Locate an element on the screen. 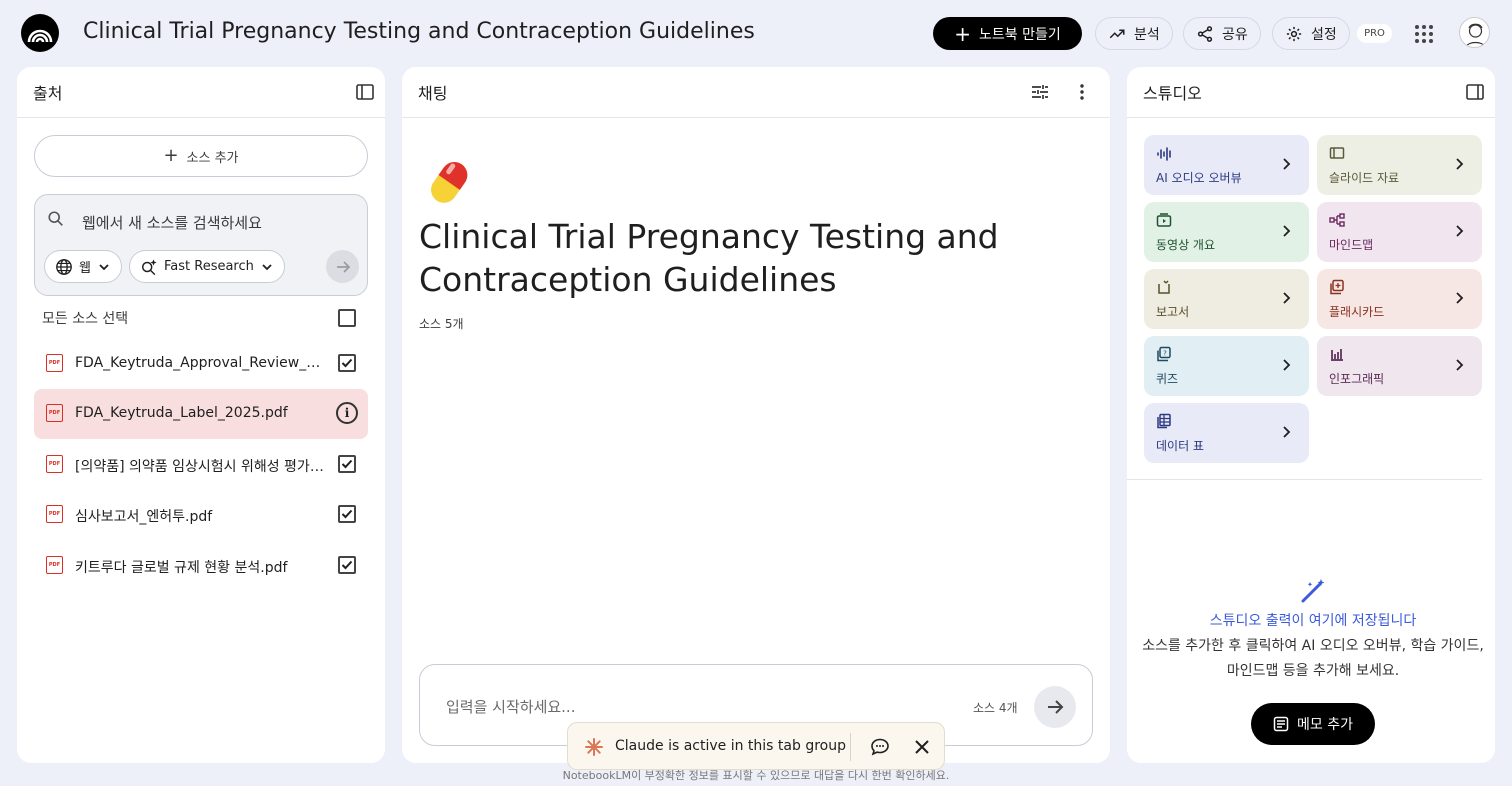  claude-logo-icon is located at coordinates (594, 747).